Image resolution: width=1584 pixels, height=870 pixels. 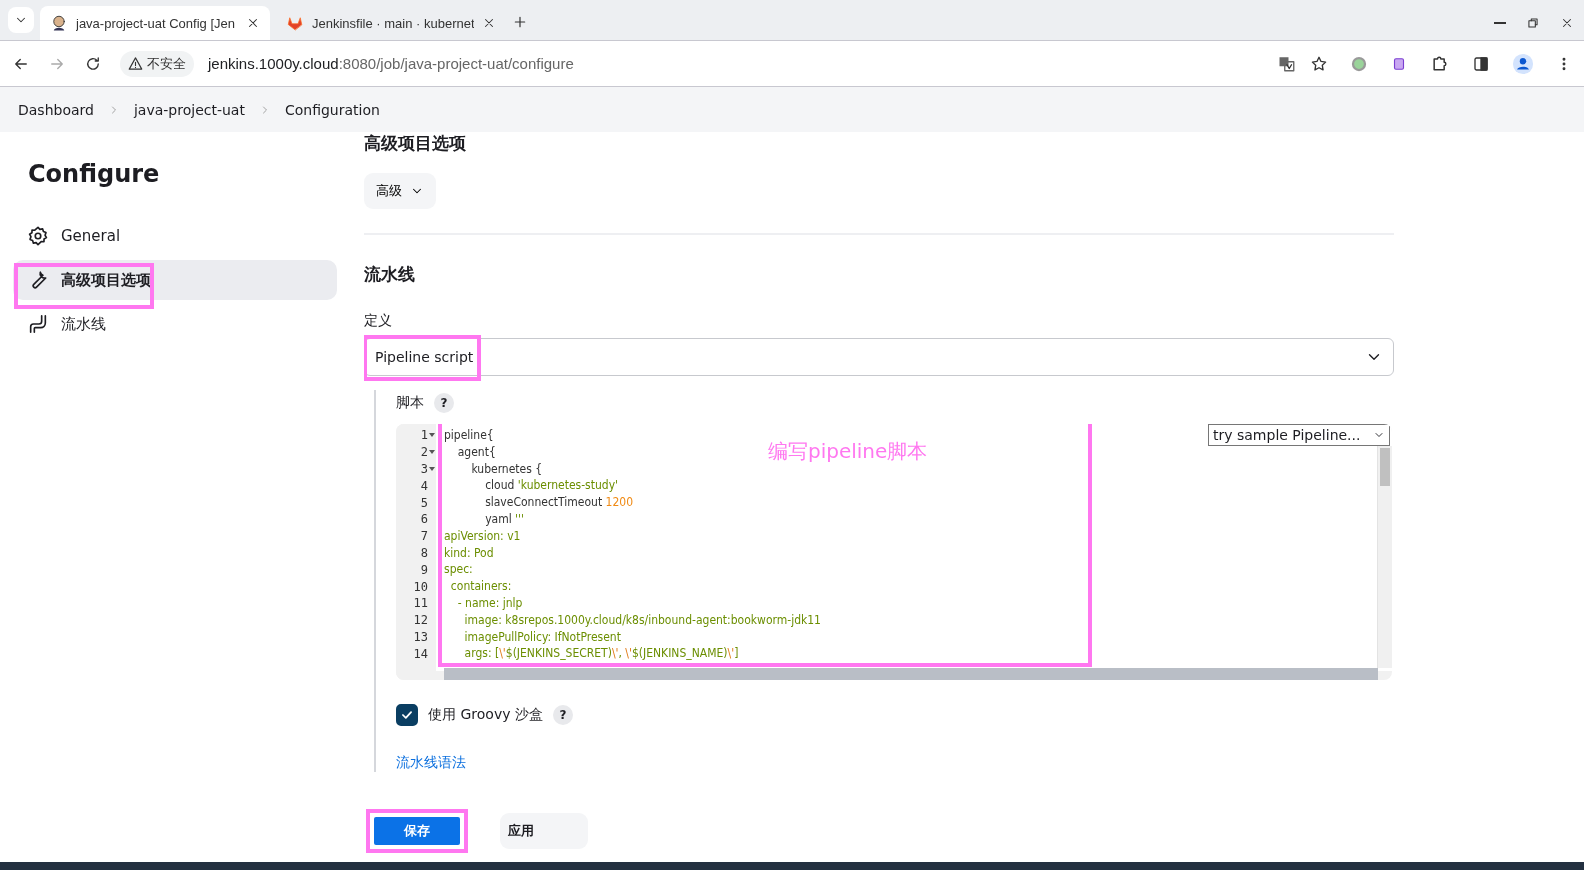 I want to click on code-line: slaveConnectTimeout 1200, so click(x=558, y=502).